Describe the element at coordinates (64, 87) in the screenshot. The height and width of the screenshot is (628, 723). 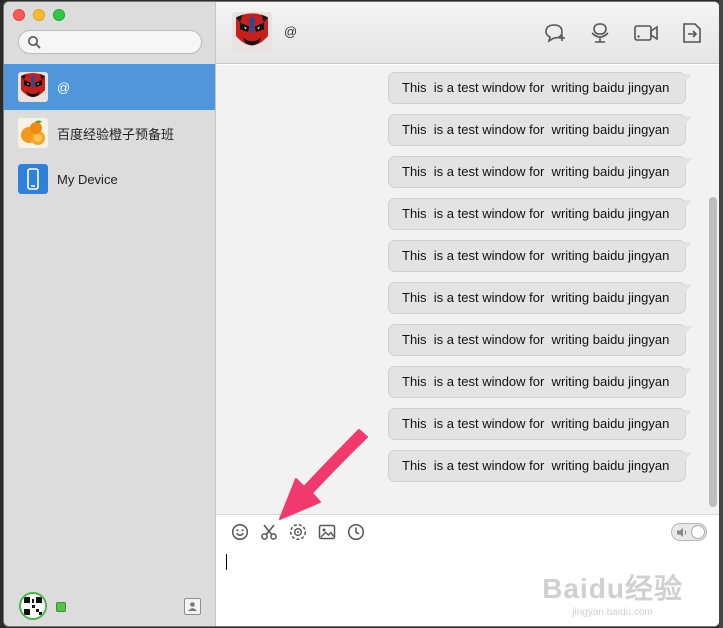
I see `contact-name: @` at that location.